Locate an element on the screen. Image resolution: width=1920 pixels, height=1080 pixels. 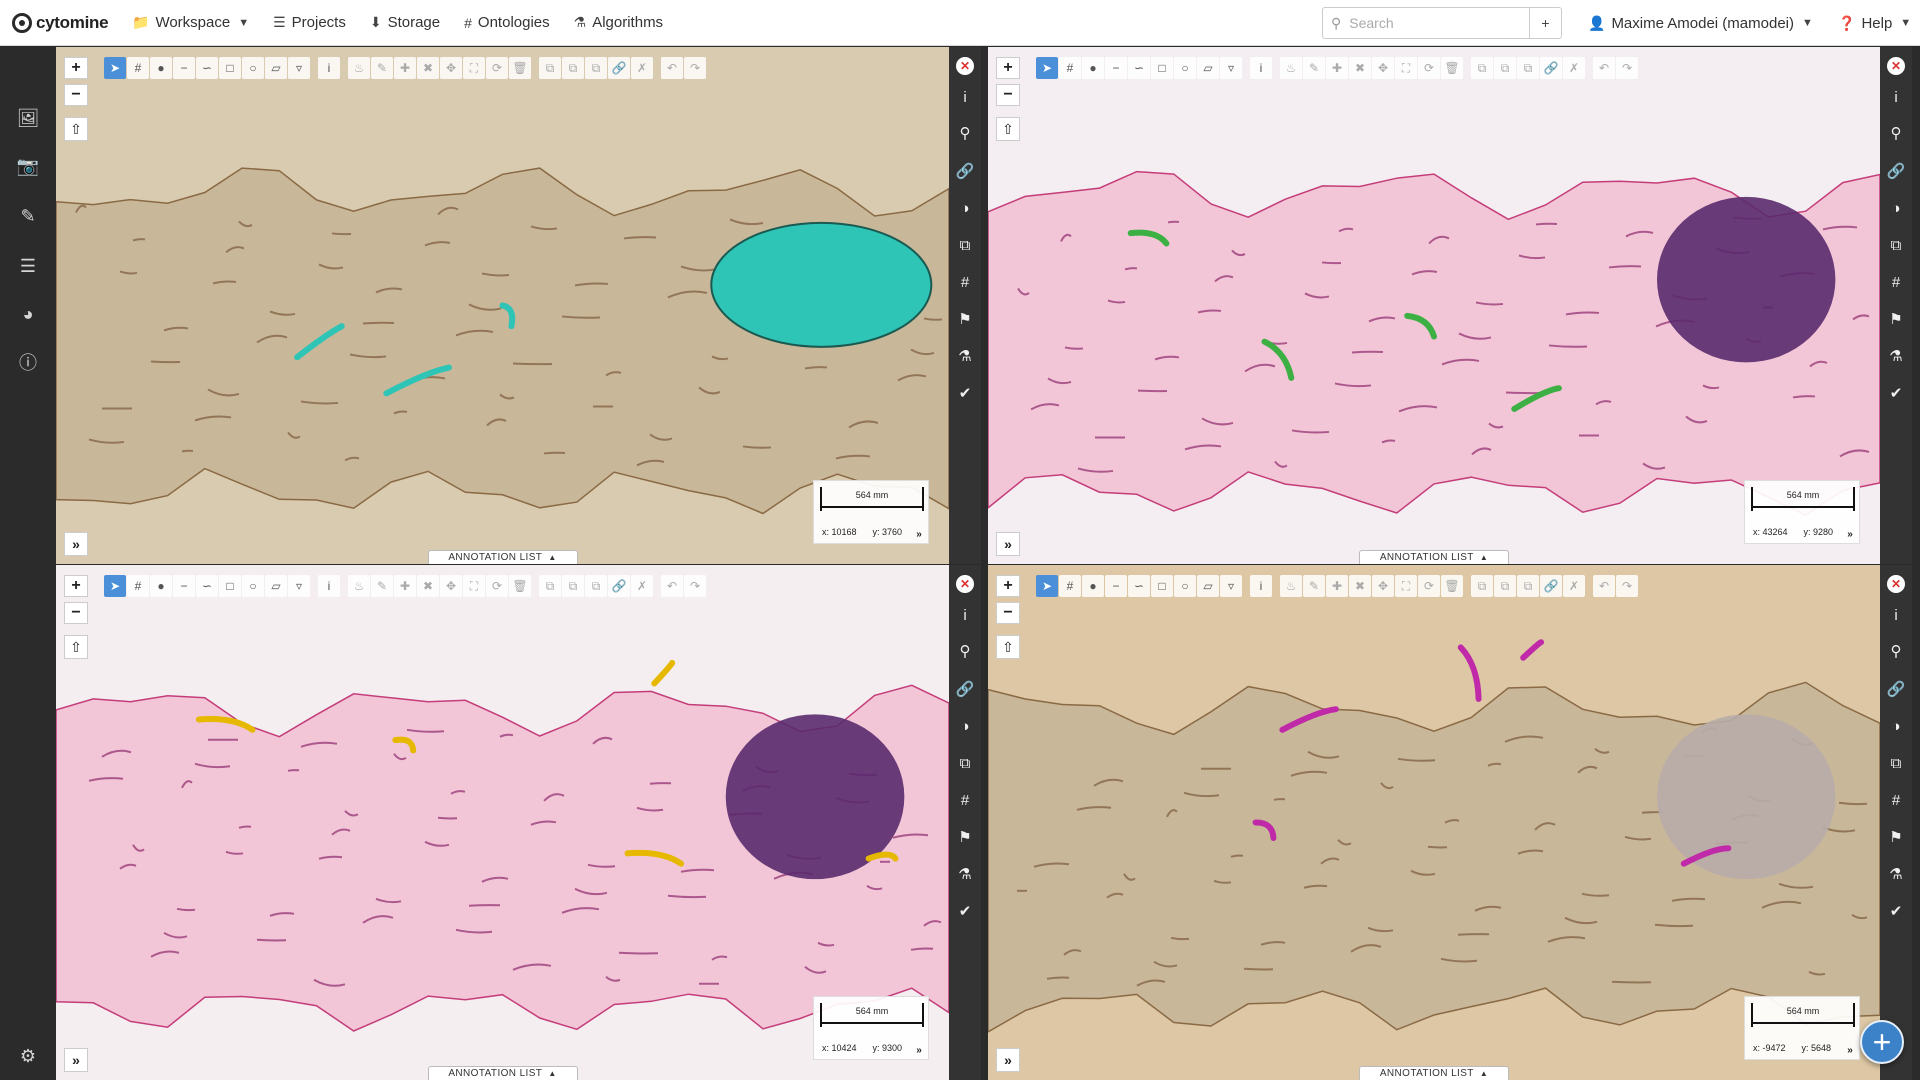
resize-icon: ⛶ is located at coordinates (474, 68).